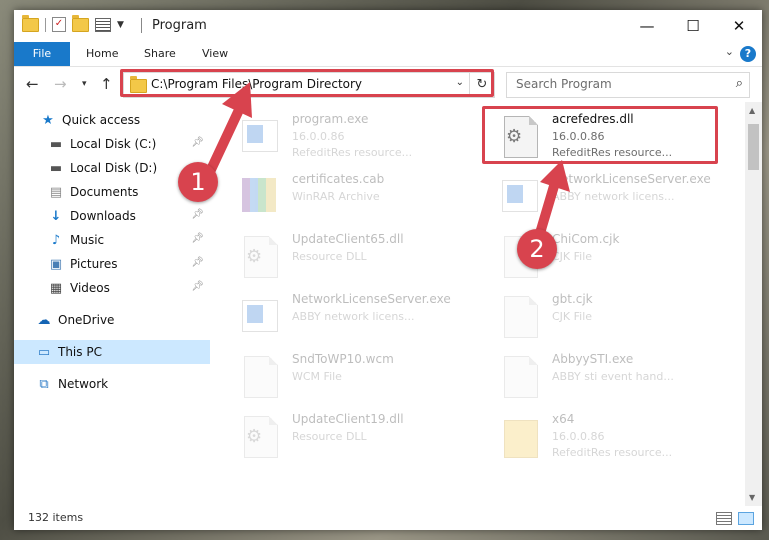  Describe the element at coordinates (388, 518) in the screenshot. I see `status-bar: 132 items` at that location.